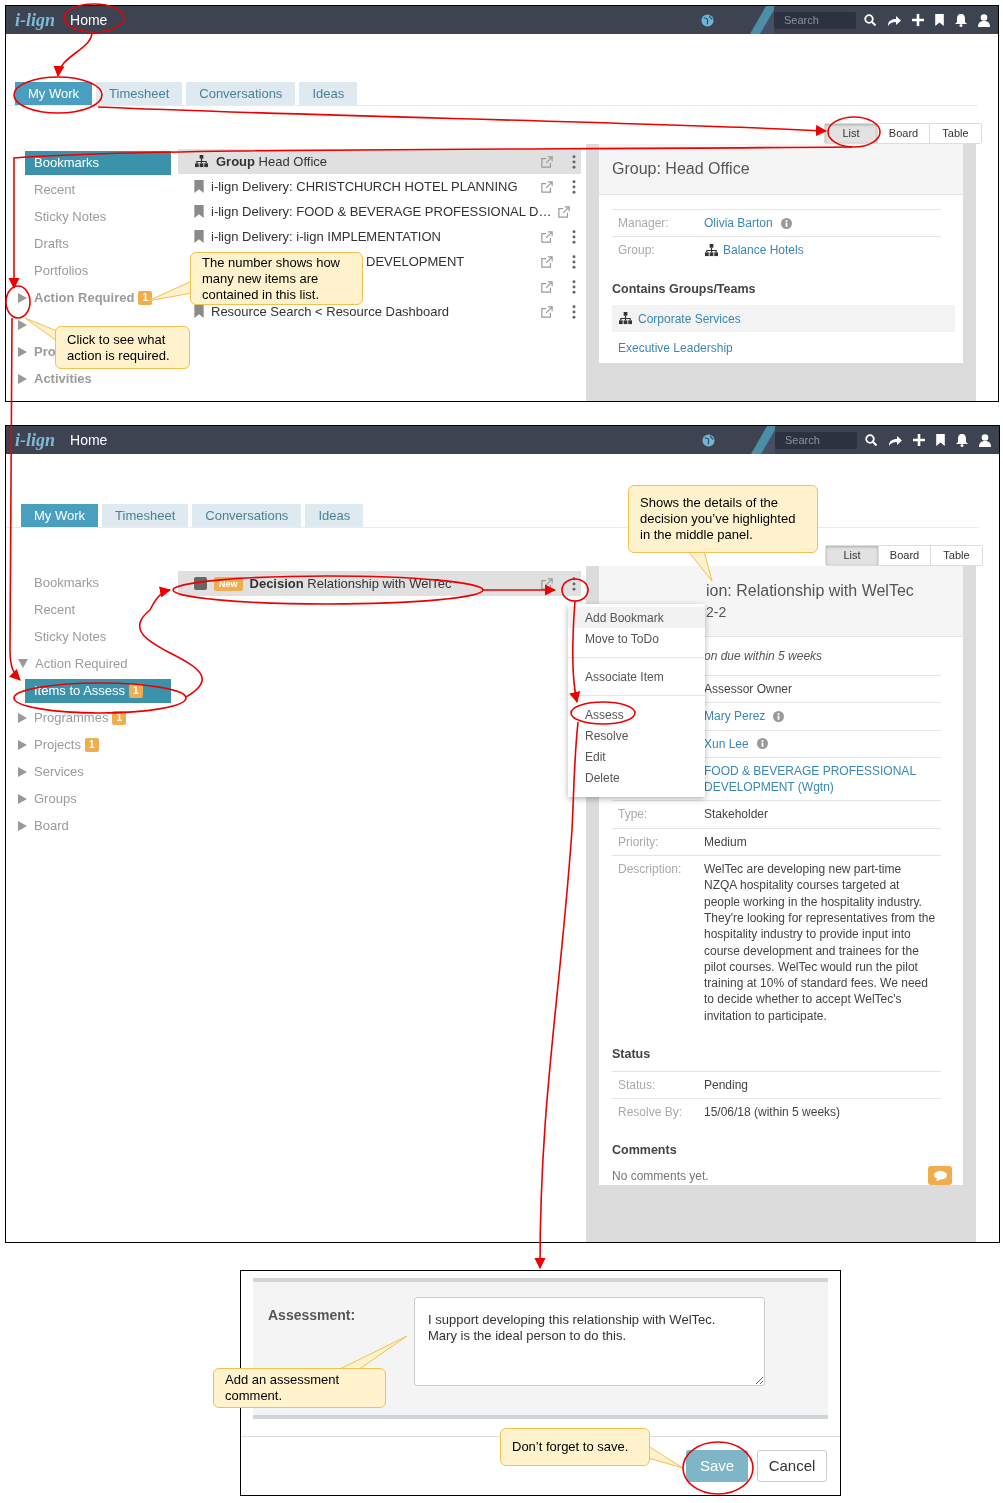 Image resolution: width=1003 pixels, height=1503 pixels. What do you see at coordinates (636, 777) in the screenshot?
I see `menu-item: Delete` at bounding box center [636, 777].